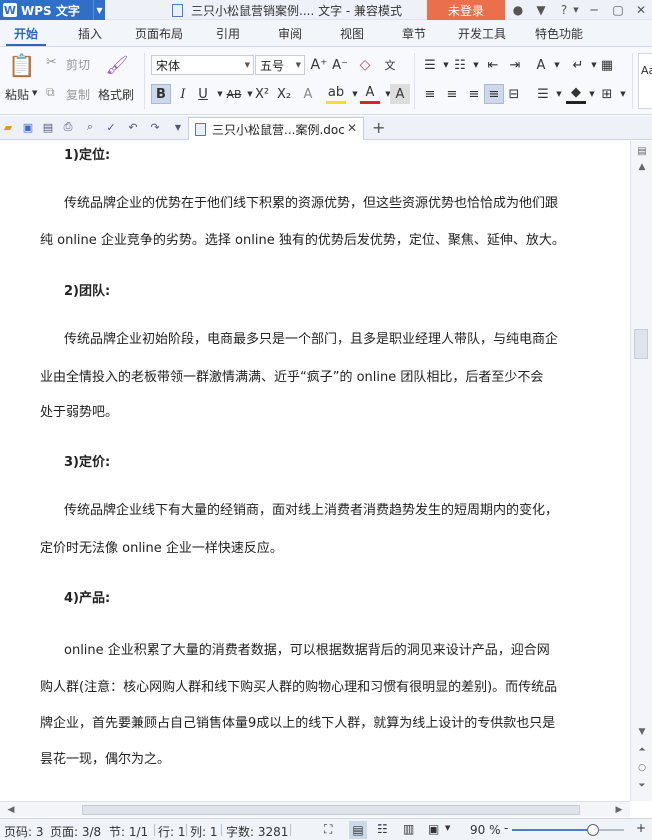  Describe the element at coordinates (11, 810) in the screenshot. I see `scroll-left-icon: ◀` at that location.